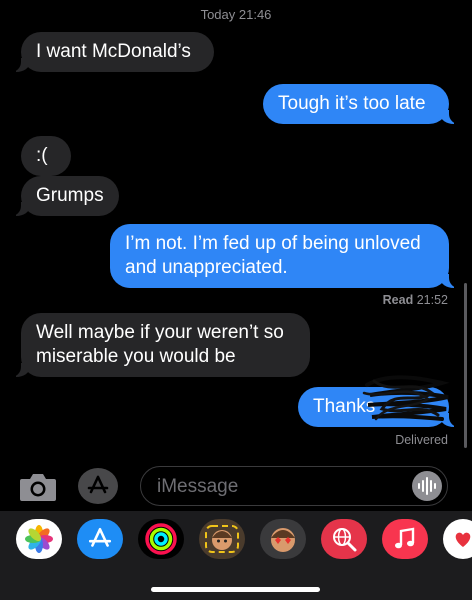  What do you see at coordinates (65, 196) in the screenshot?
I see `message-incoming: Grumps` at bounding box center [65, 196].